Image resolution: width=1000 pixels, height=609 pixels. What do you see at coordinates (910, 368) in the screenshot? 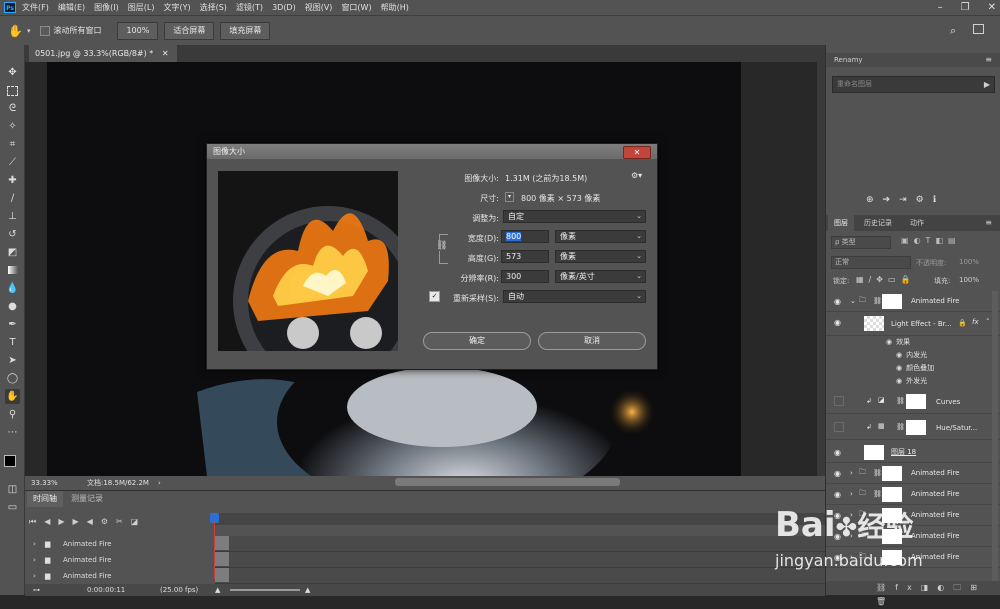
I see `effect-item: ◉ 颜色叠加` at bounding box center [910, 368].